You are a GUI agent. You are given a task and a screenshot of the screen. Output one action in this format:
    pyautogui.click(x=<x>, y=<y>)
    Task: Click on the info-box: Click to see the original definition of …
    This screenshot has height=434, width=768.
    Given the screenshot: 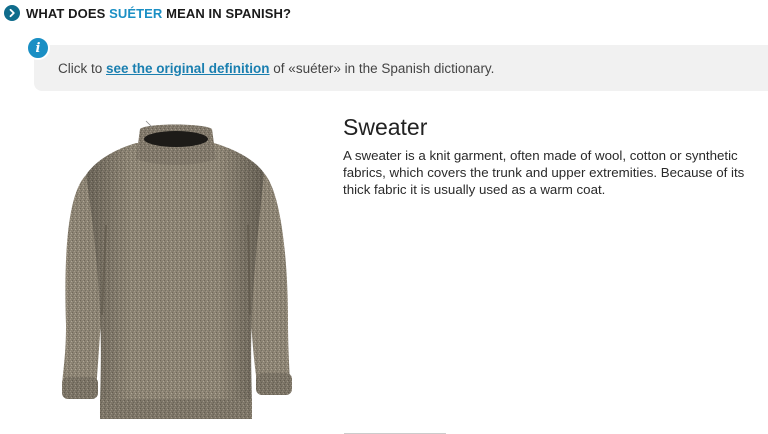 What is the action you would take?
    pyautogui.click(x=401, y=68)
    